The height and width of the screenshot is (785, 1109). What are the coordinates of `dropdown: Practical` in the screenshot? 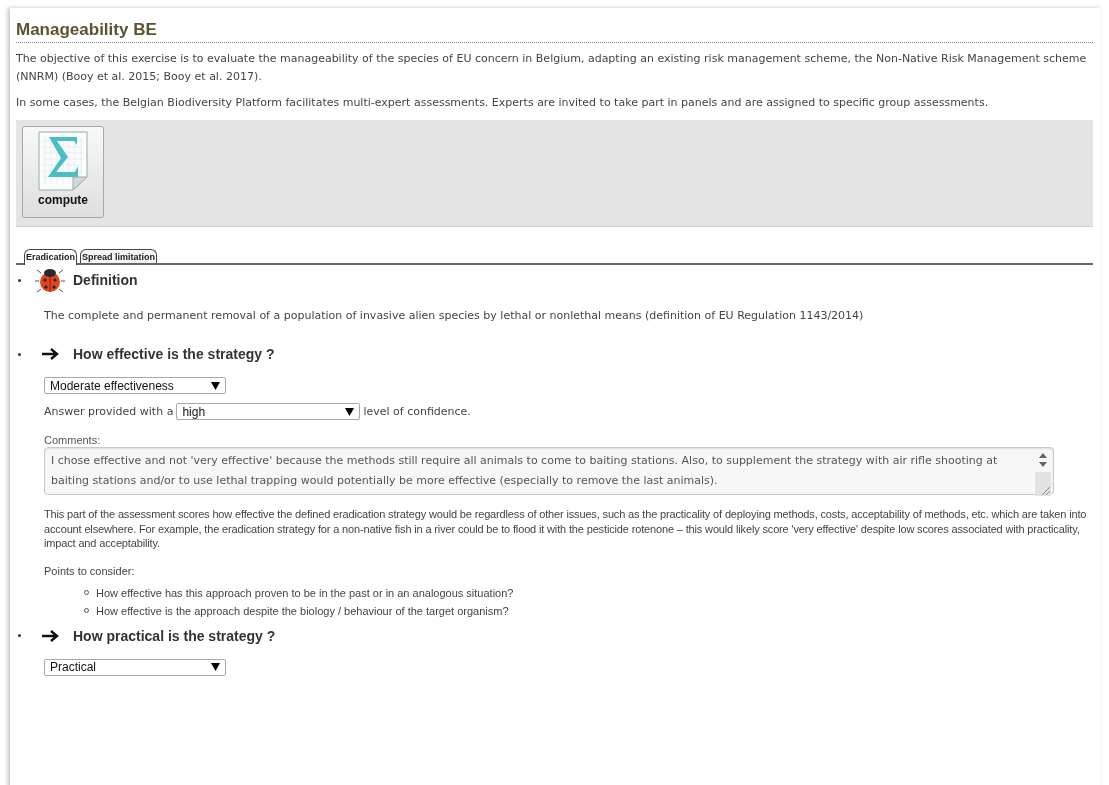 It's located at (135, 667).